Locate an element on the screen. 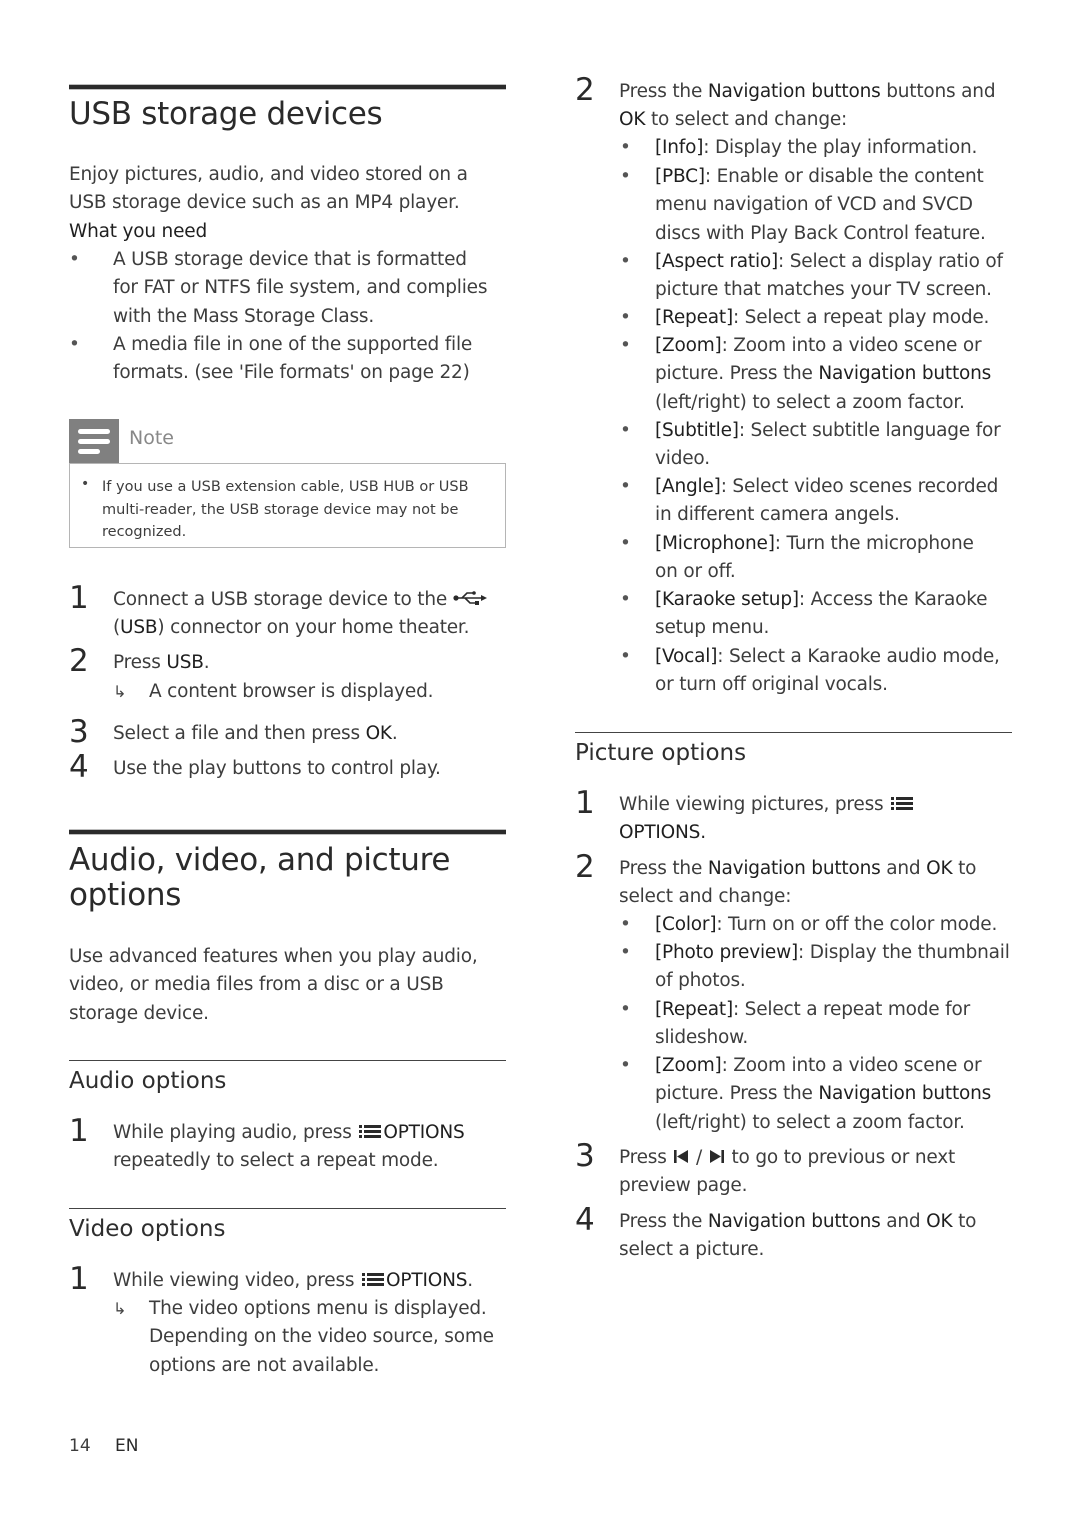  video-option-repeat: • [Repeat]: Select a repeat play mode. is located at coordinates (793, 318).